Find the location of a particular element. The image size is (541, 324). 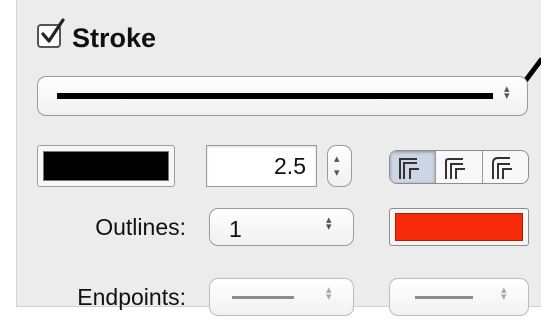

line-style-popup: ▴ ▾ is located at coordinates (282, 96).